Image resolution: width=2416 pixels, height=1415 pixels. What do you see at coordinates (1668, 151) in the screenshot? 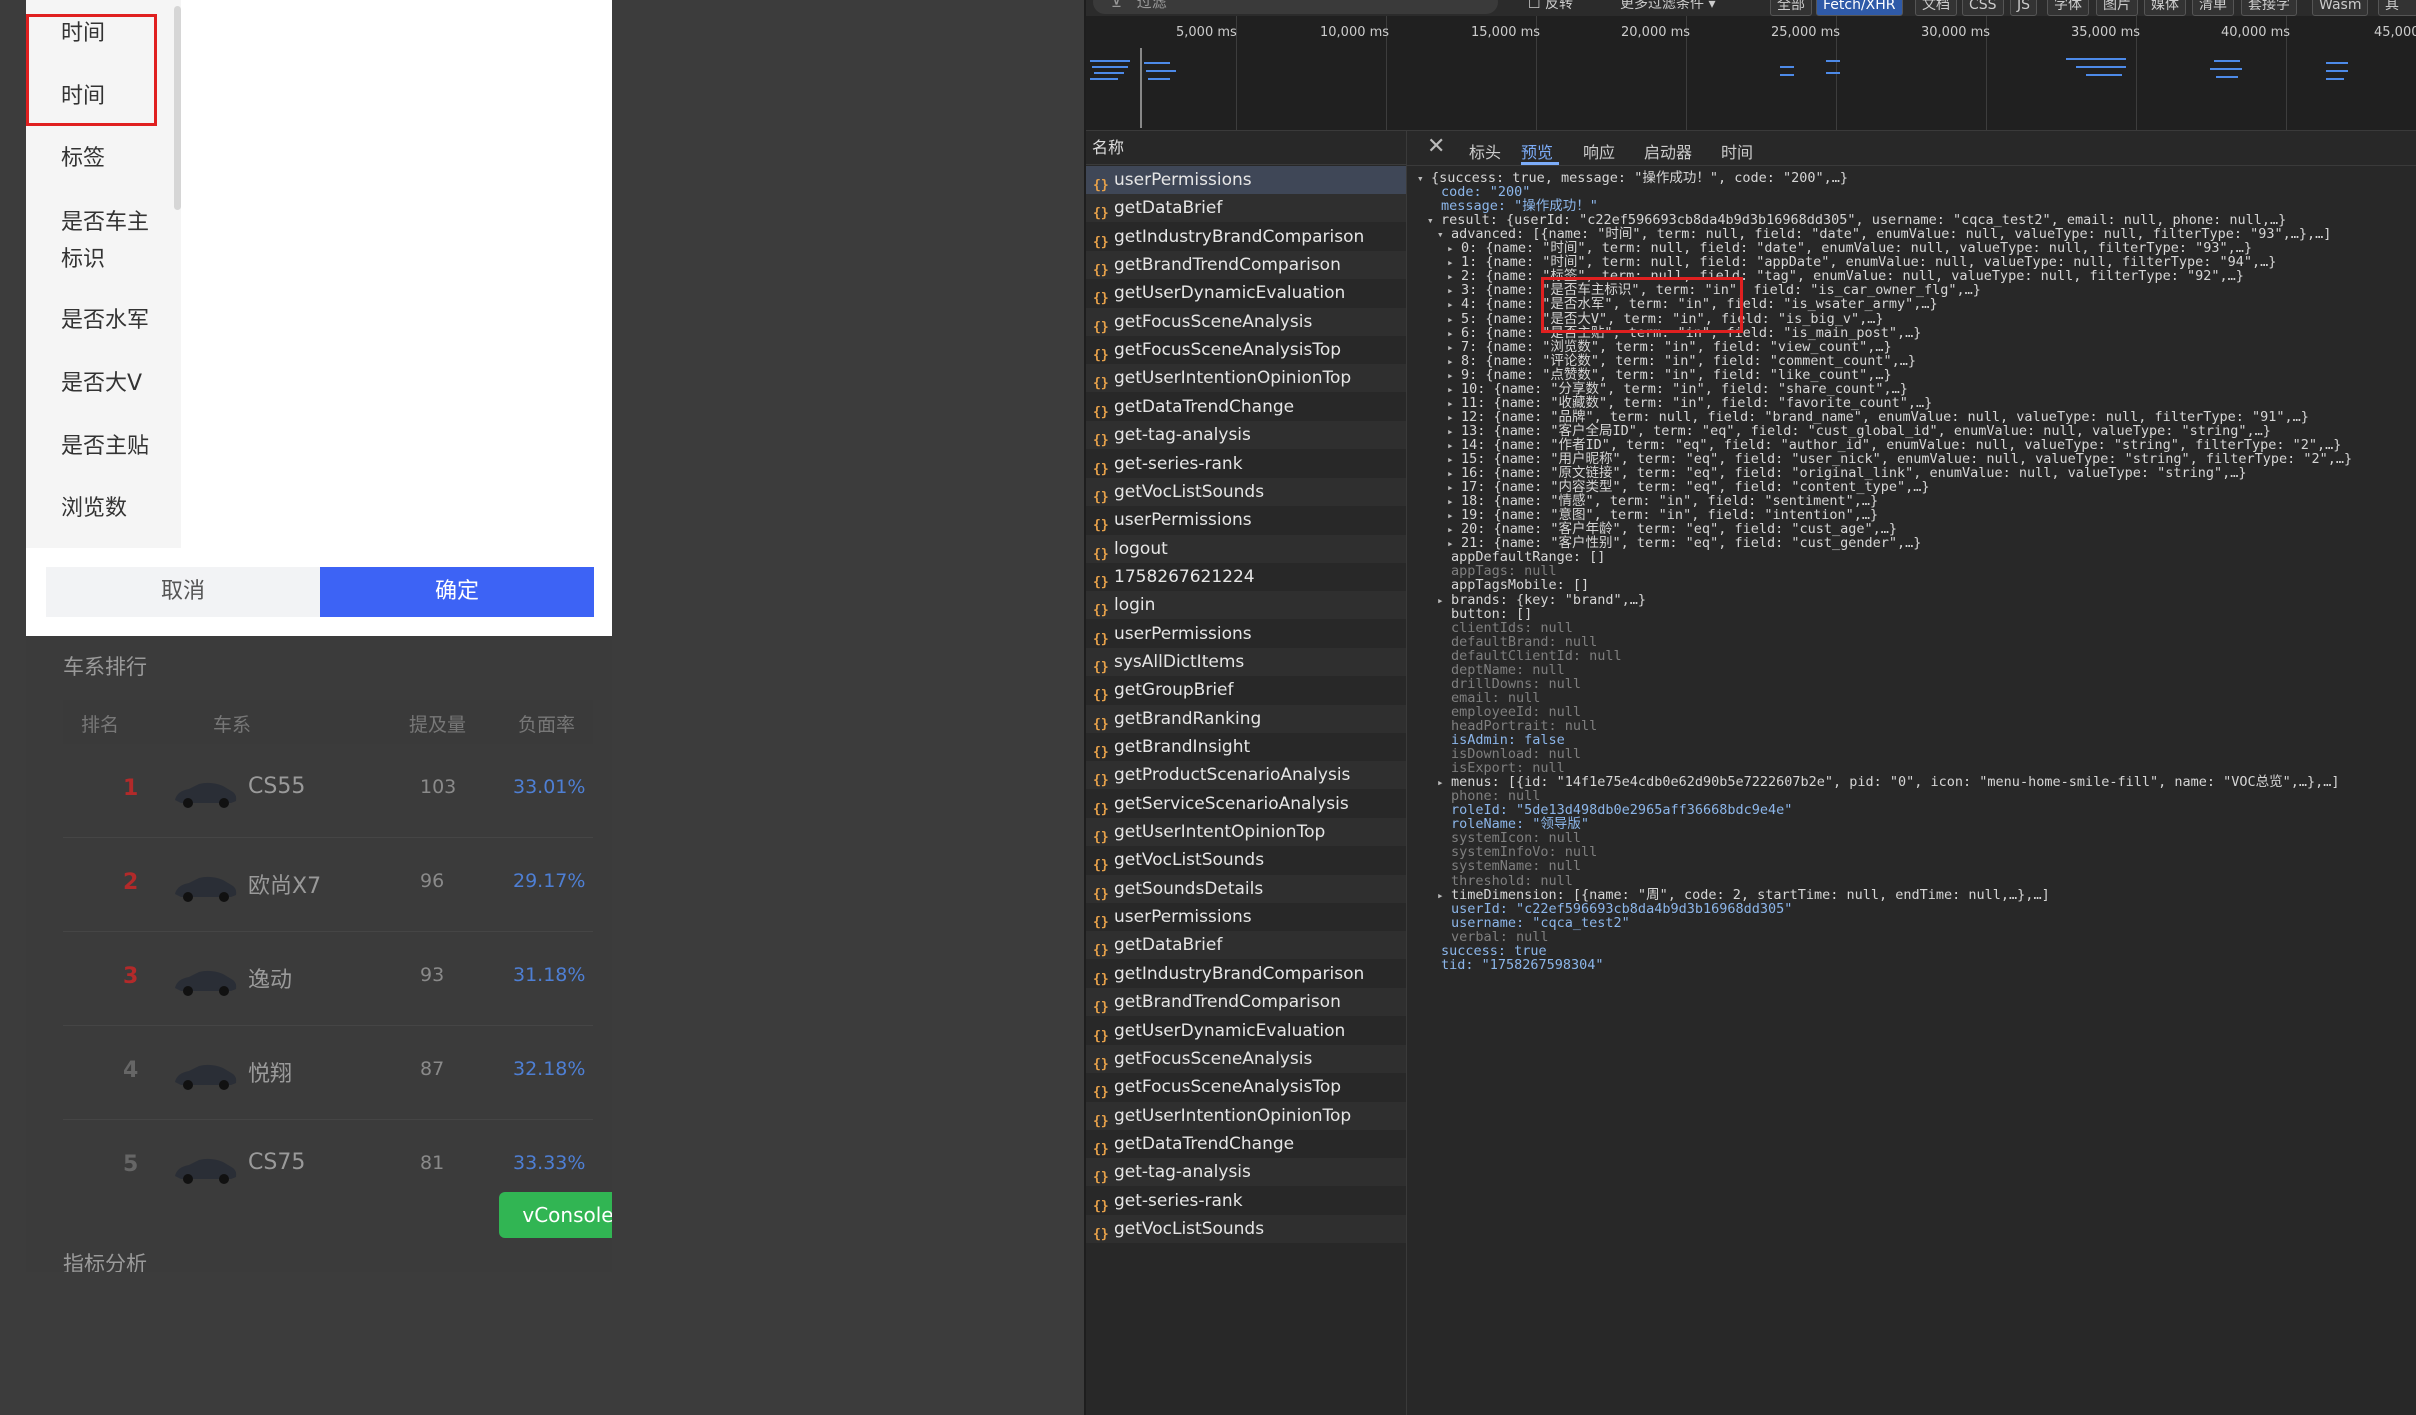
I see `tab-initiator: 启动器` at bounding box center [1668, 151].